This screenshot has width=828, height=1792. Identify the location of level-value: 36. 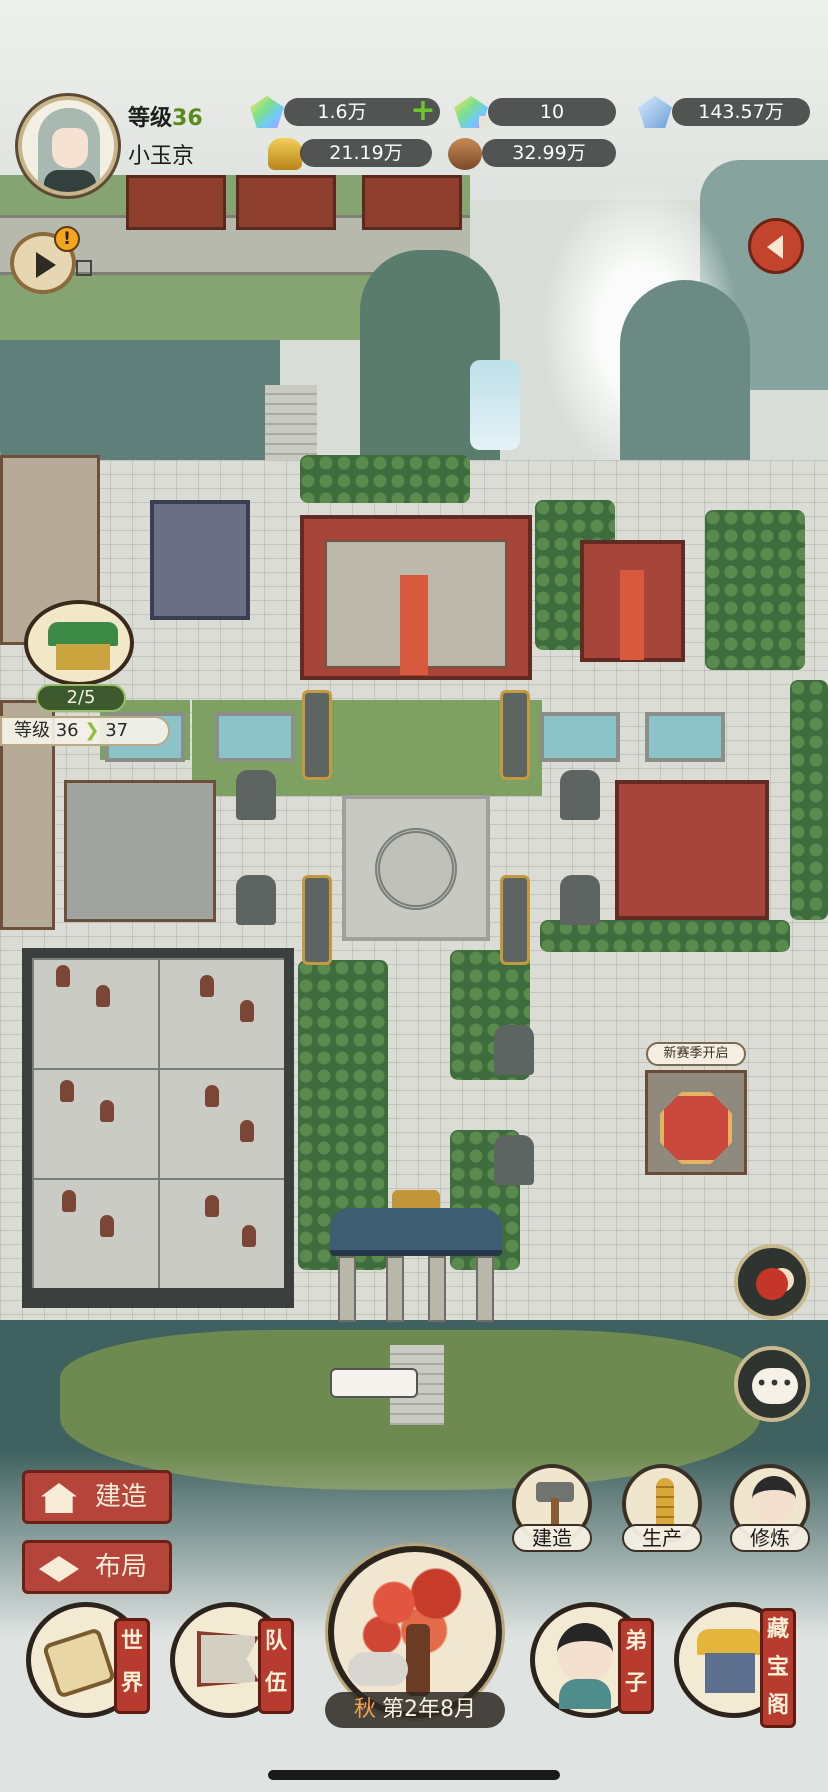
(187, 118).